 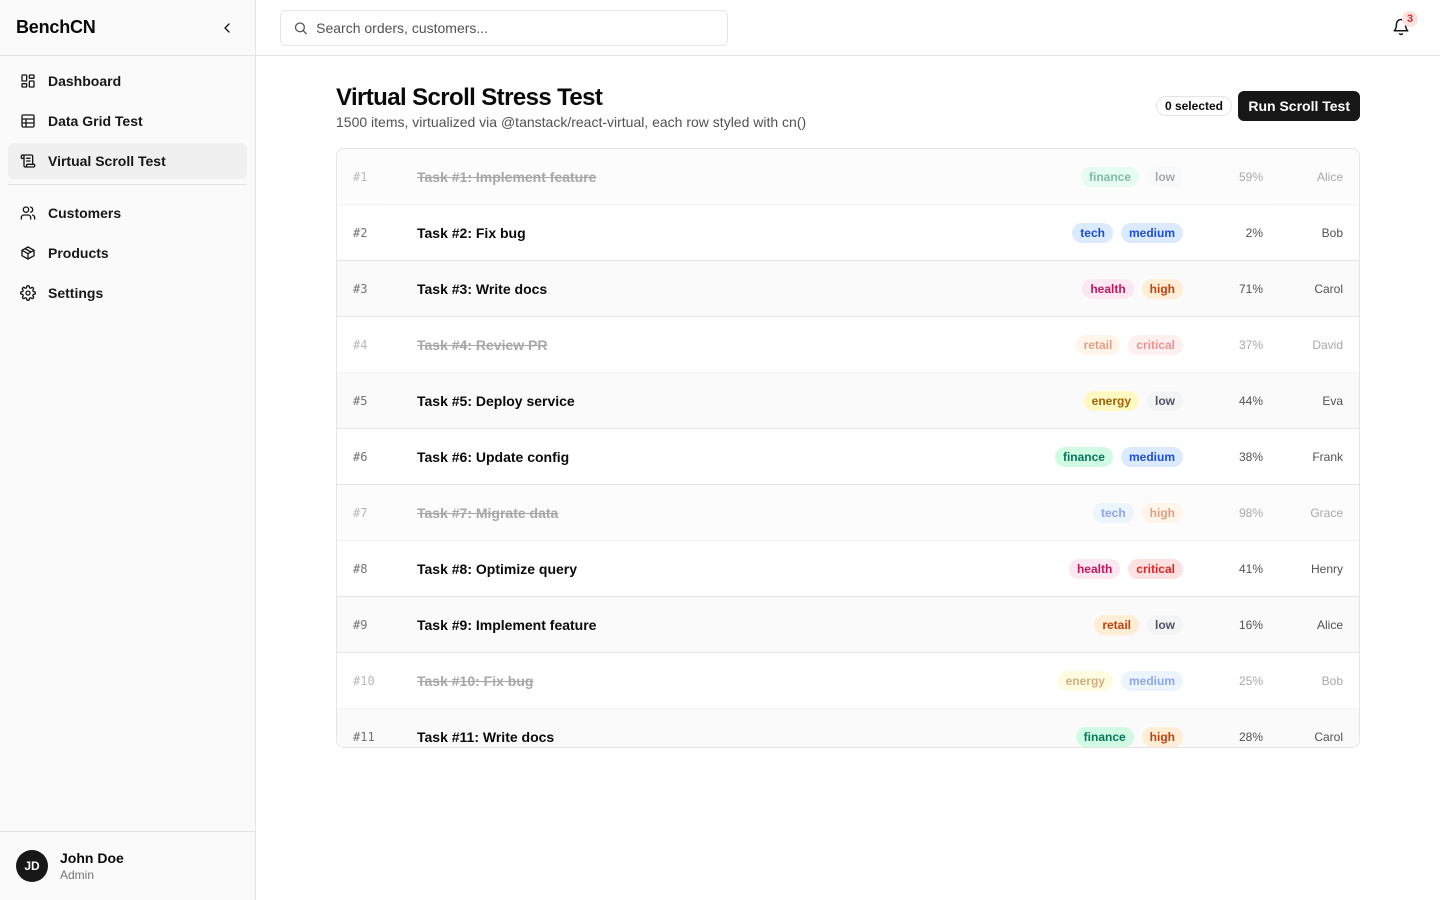 What do you see at coordinates (1299, 106) in the screenshot?
I see `run-scroll-test-button: Run Scroll Test` at bounding box center [1299, 106].